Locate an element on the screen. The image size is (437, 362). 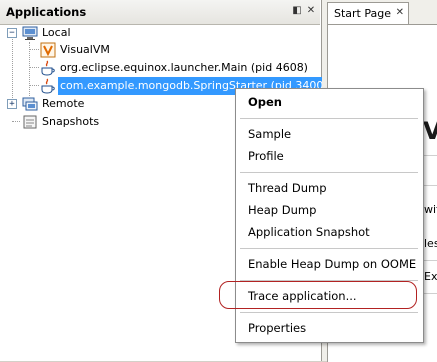
close-tab-icon: ✕ is located at coordinates (400, 12).